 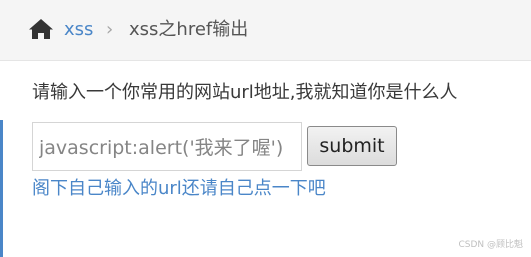 I want to click on home-icon, so click(x=41, y=29).